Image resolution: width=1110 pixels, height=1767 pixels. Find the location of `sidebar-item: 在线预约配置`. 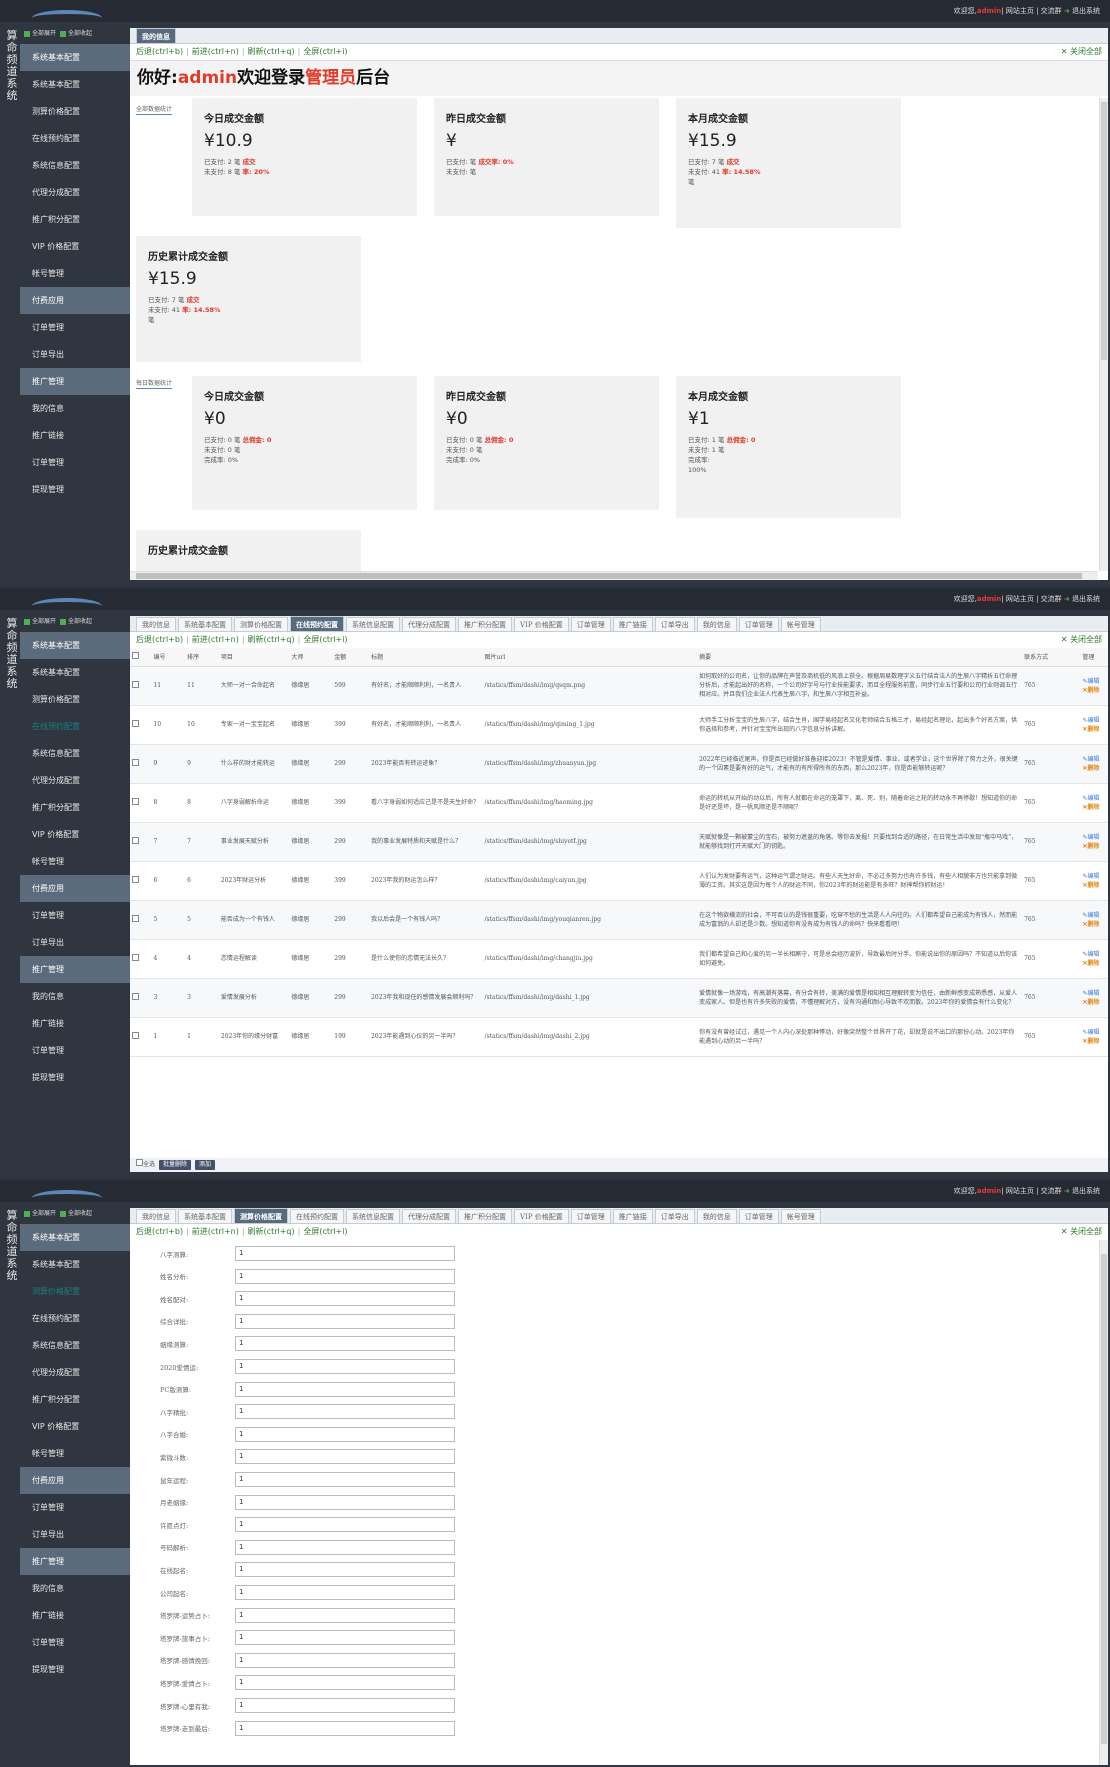

sidebar-item: 在线预约配置 is located at coordinates (75, 726).